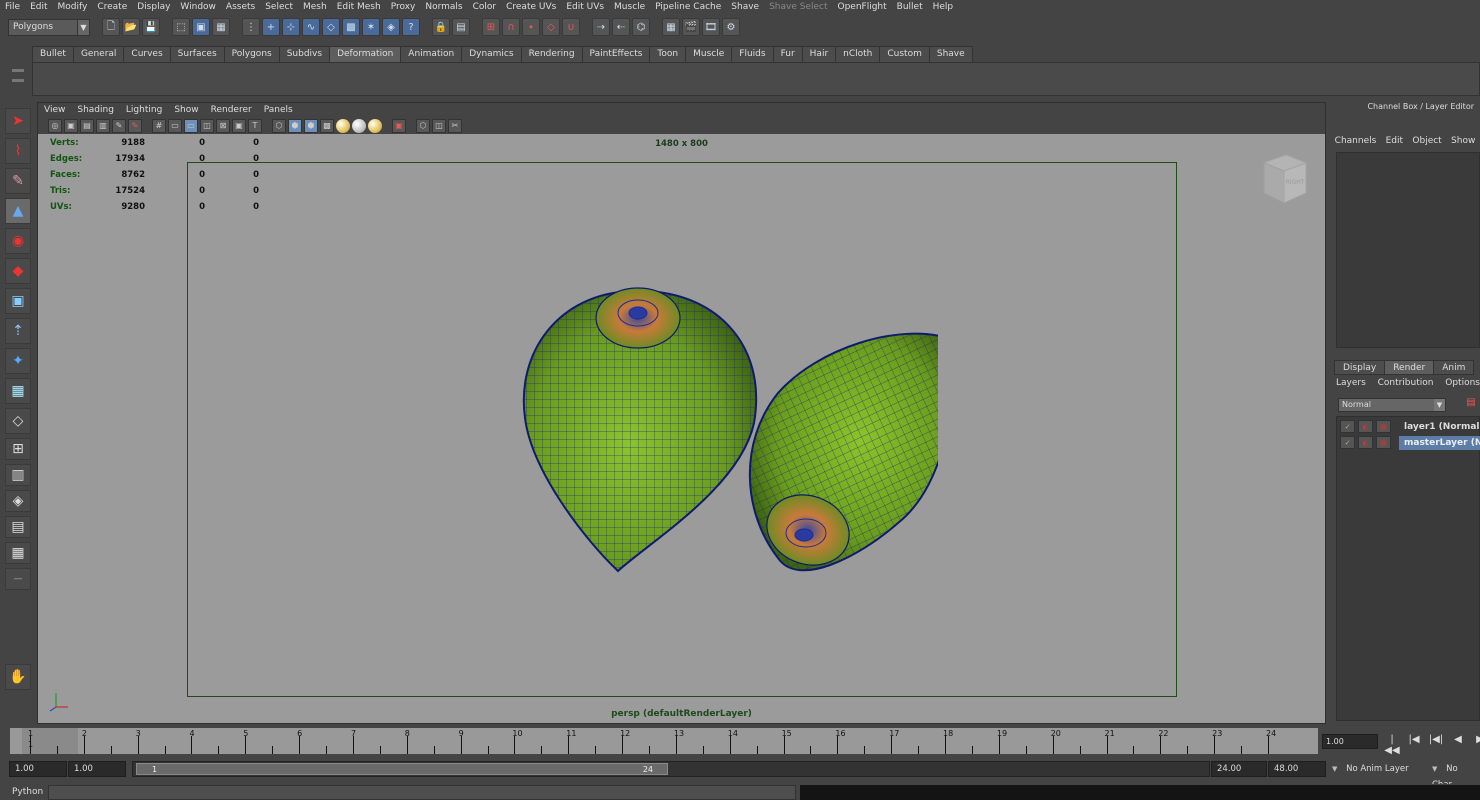  Describe the element at coordinates (111, 27) in the screenshot. I see `new-scene-icon: 🗋` at that location.